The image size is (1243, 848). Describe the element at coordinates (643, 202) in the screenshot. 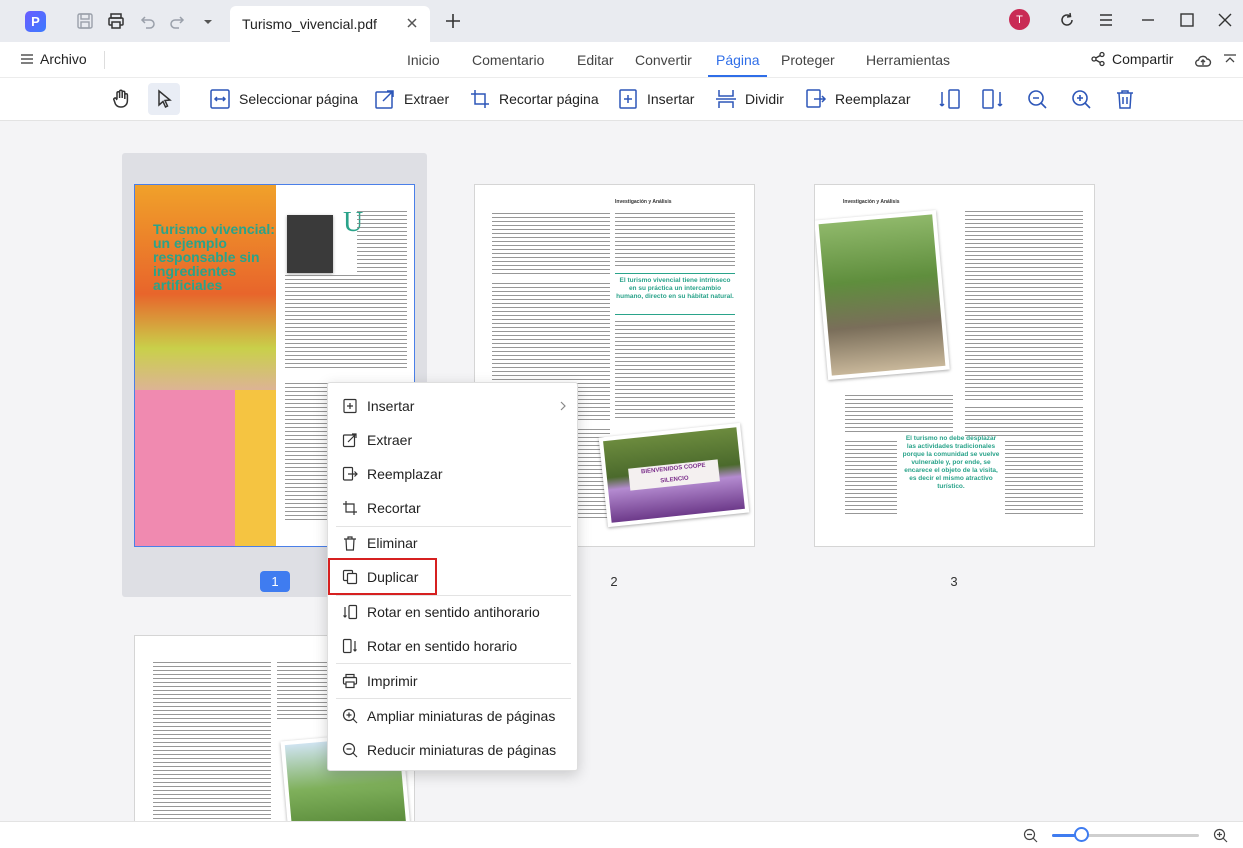

I see `section-label: Investigación y Análisis` at that location.